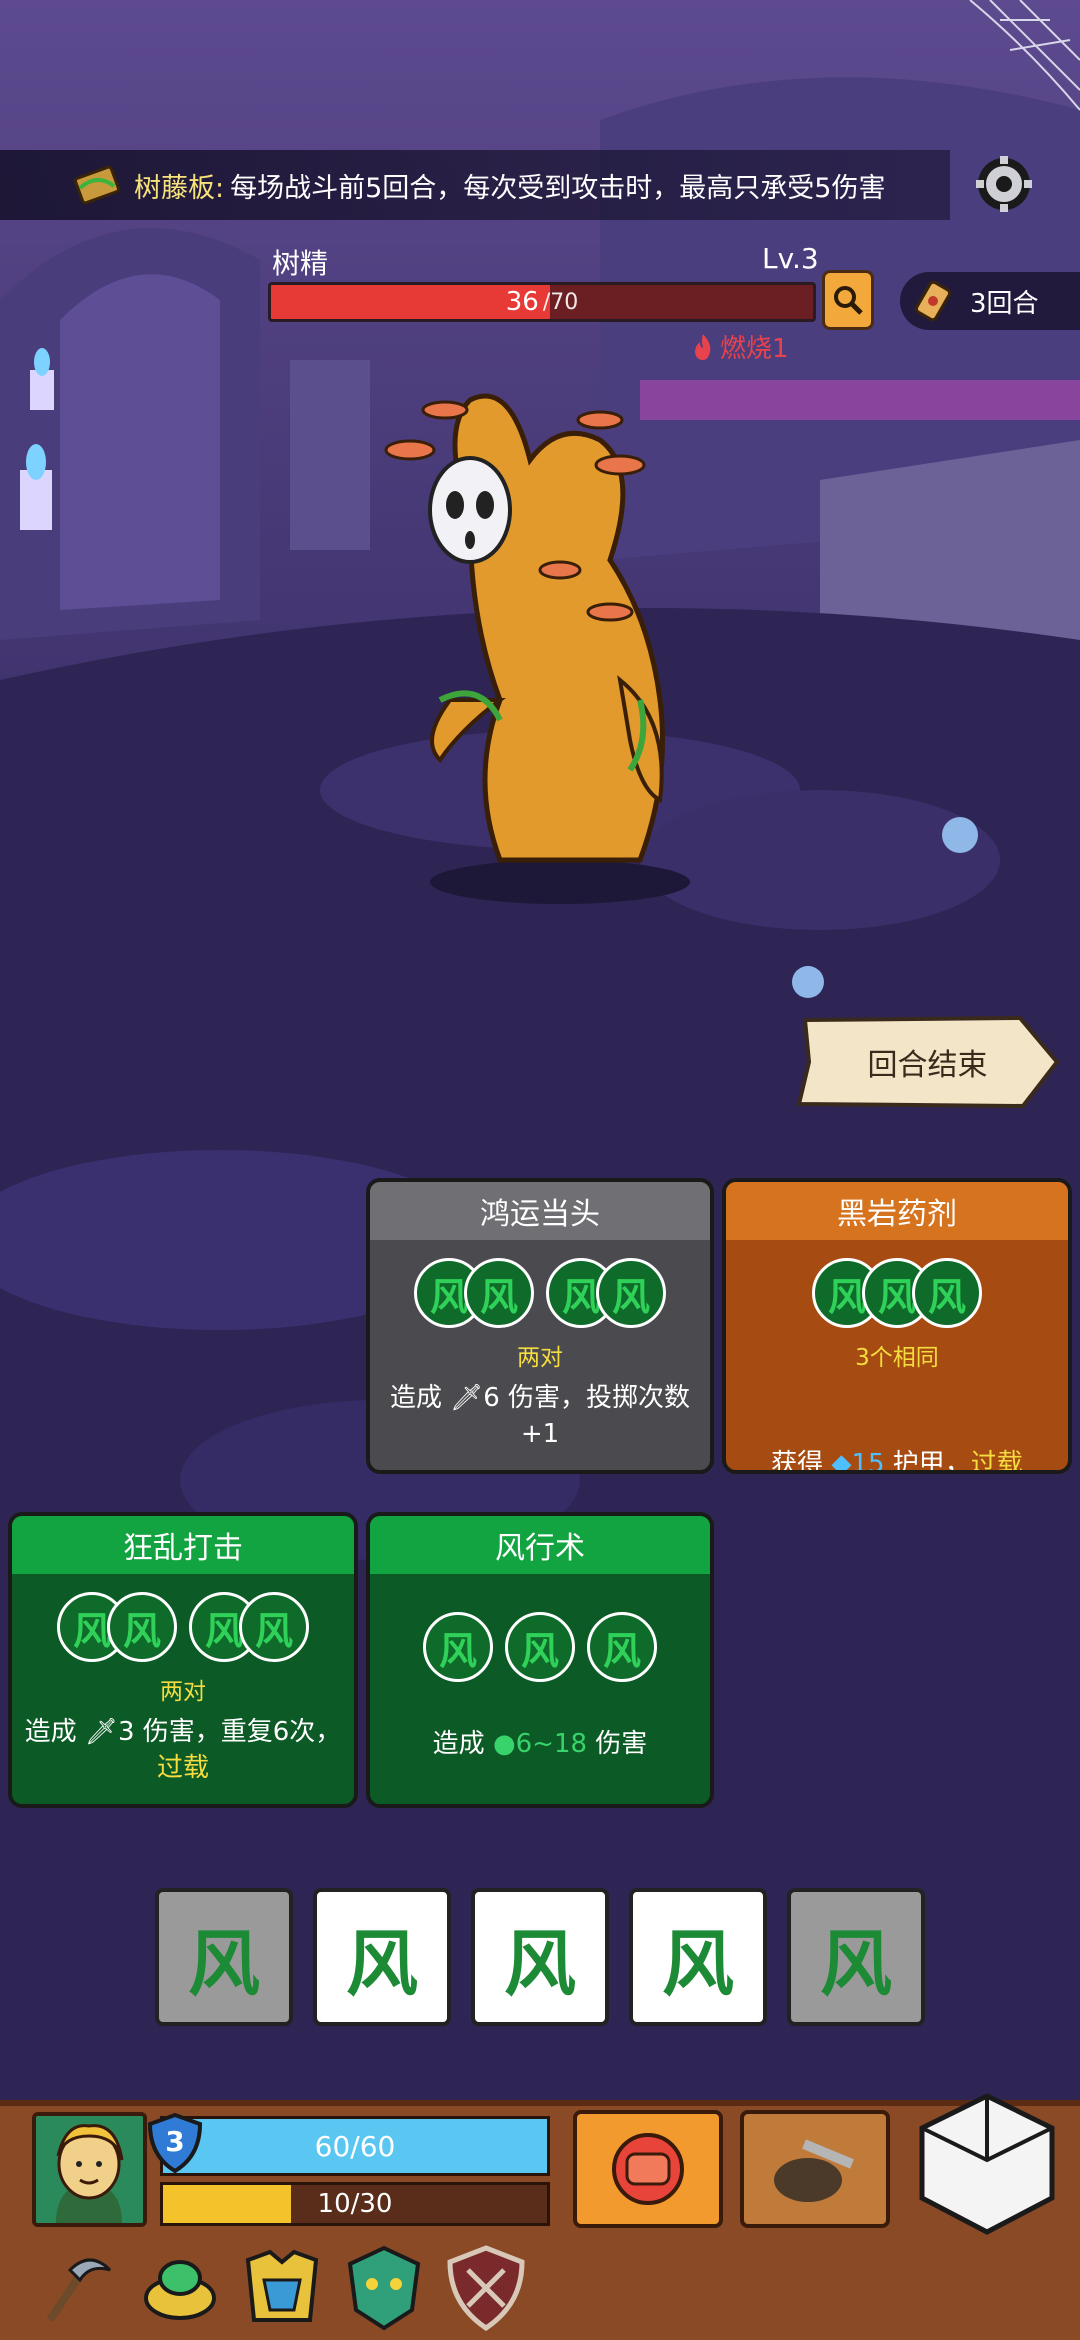  I want to click on skill-card-blackrock-potion: 黑岩药剂 风 风 风 3个相同 获得 ◆15 护甲，过载, so click(897, 1326).